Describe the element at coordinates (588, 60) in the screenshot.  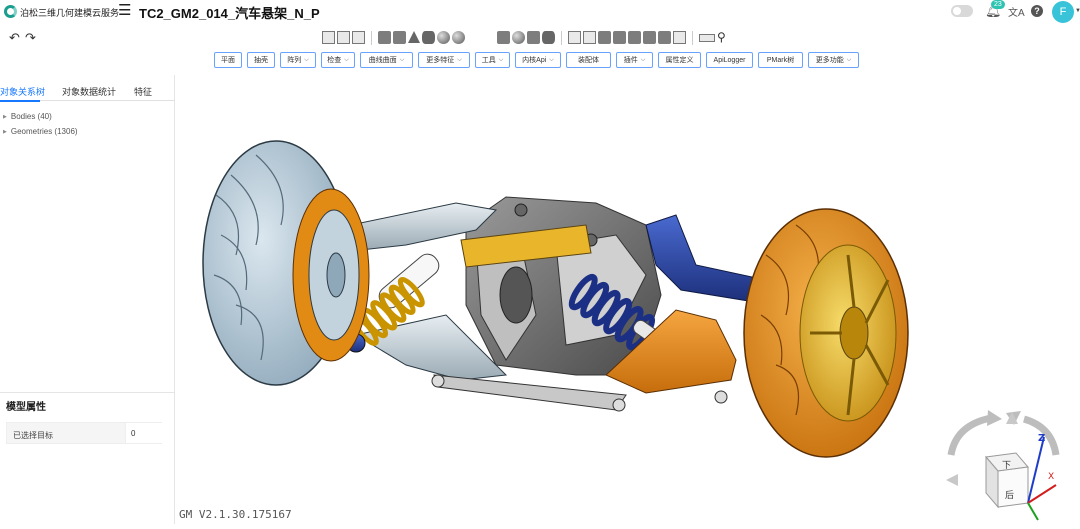
I see `assembly-button: 装配体` at that location.